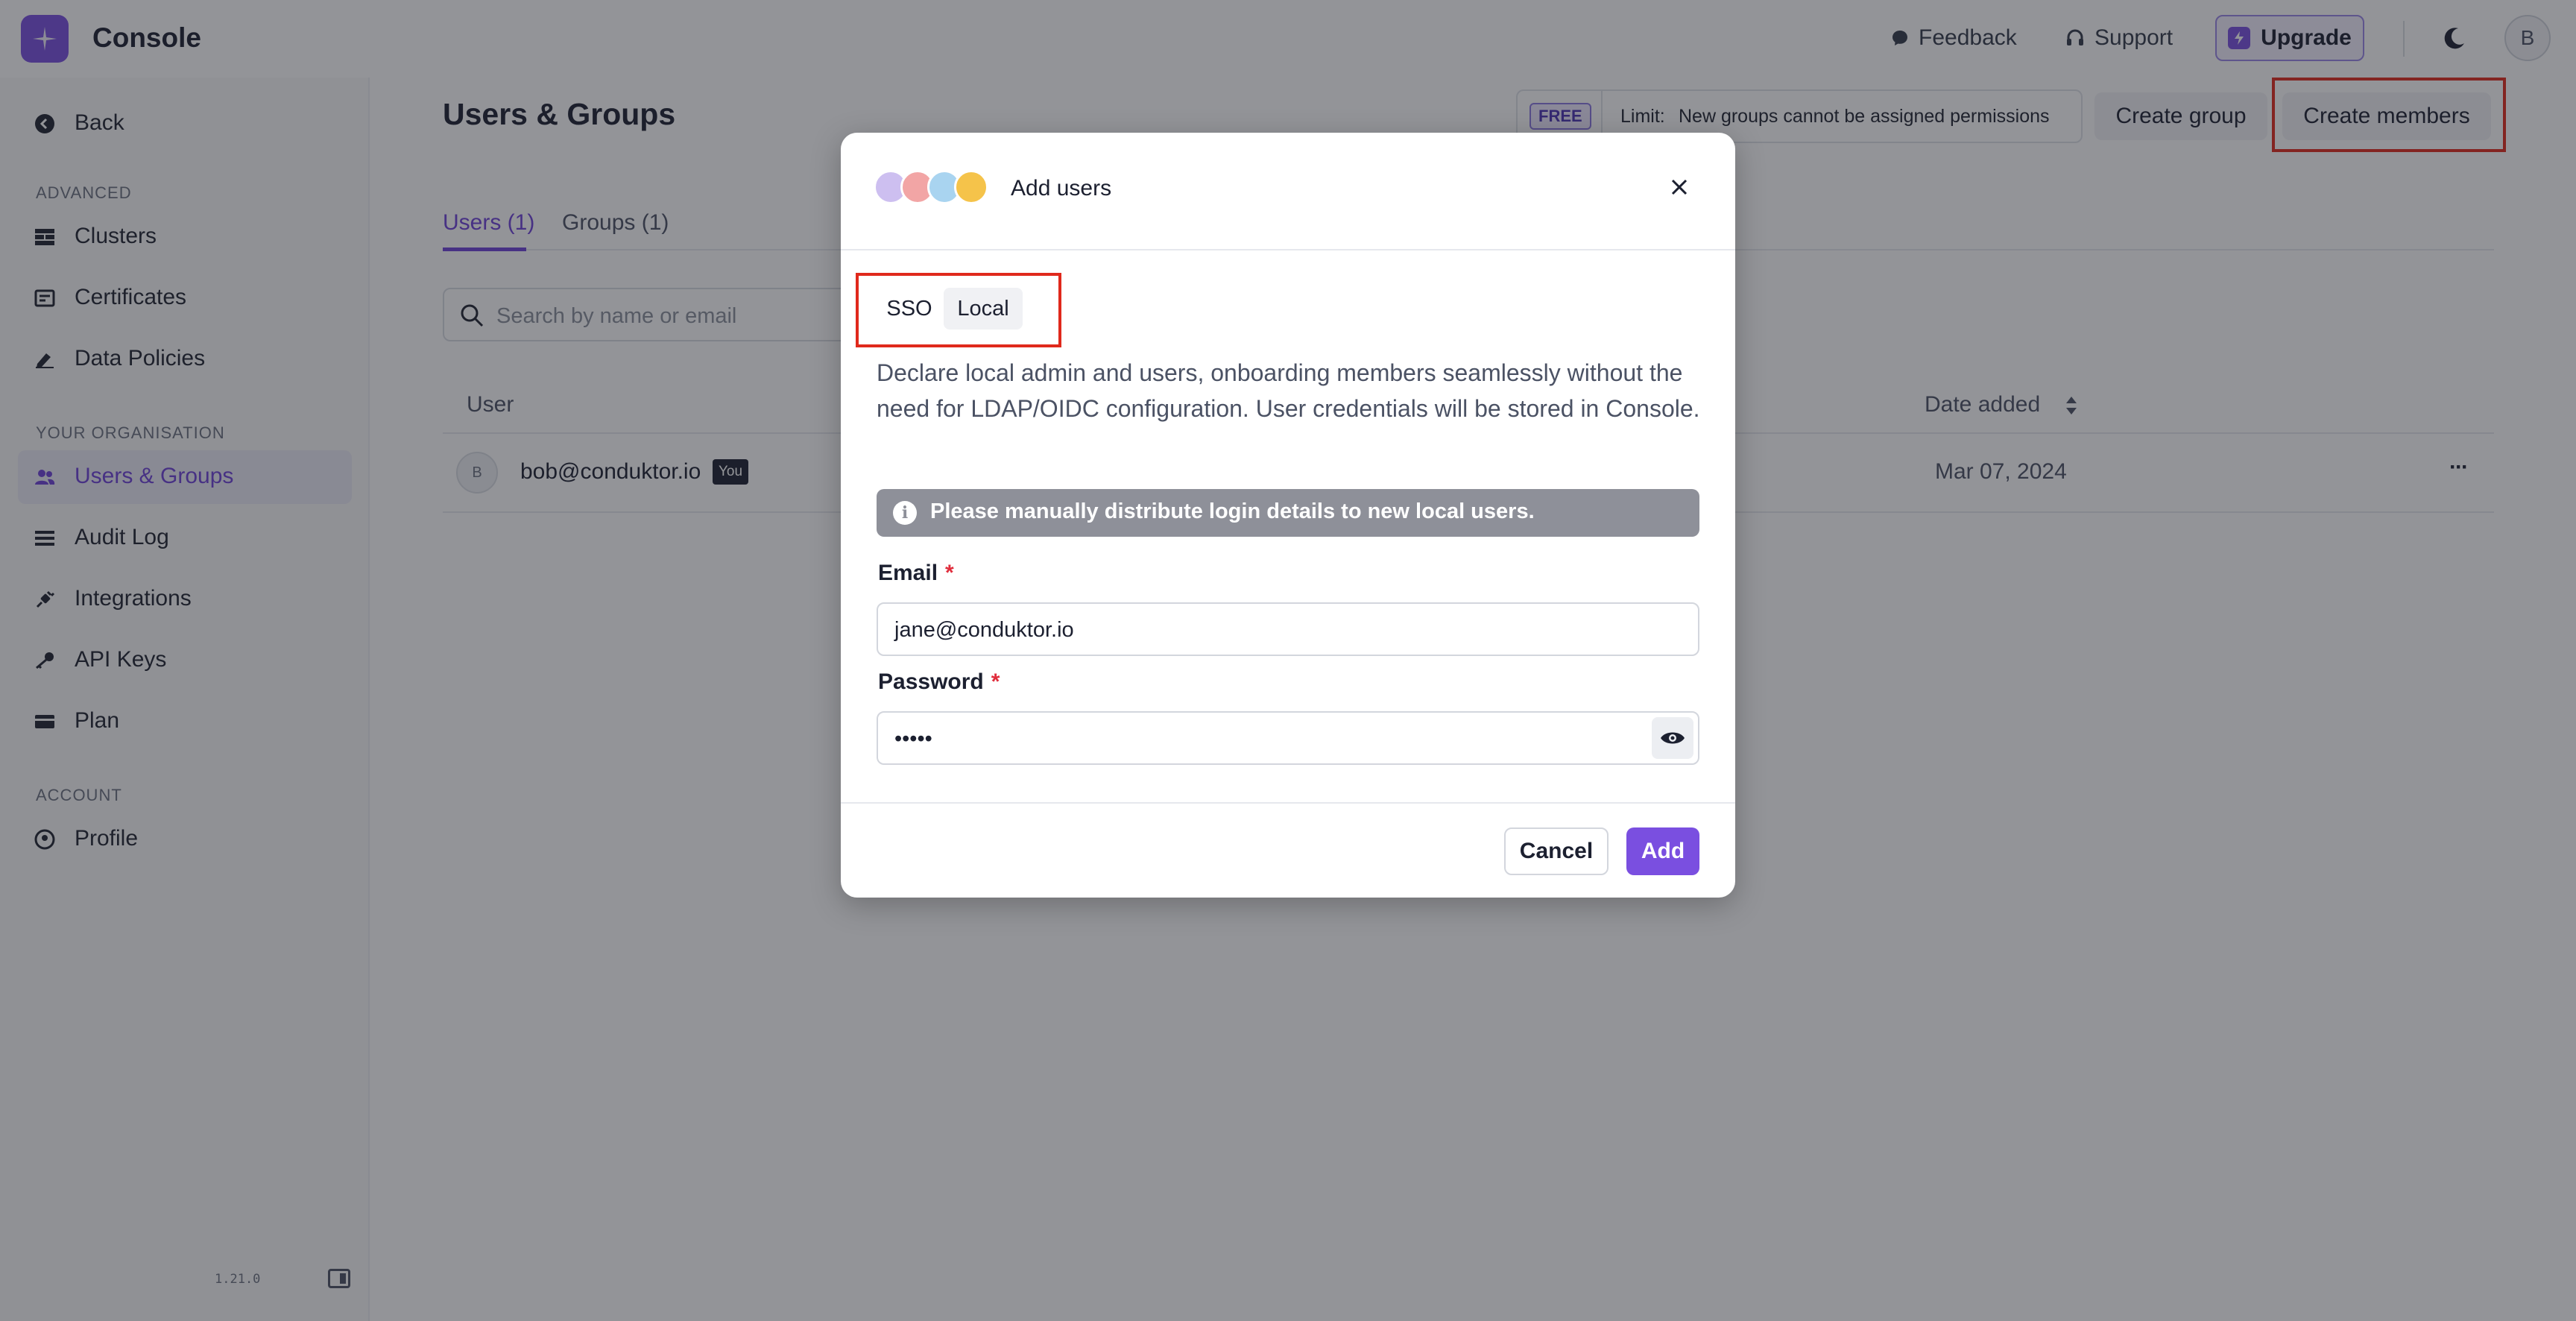 Image resolution: width=2576 pixels, height=1321 pixels. I want to click on modal-title: Add users, so click(1061, 188).